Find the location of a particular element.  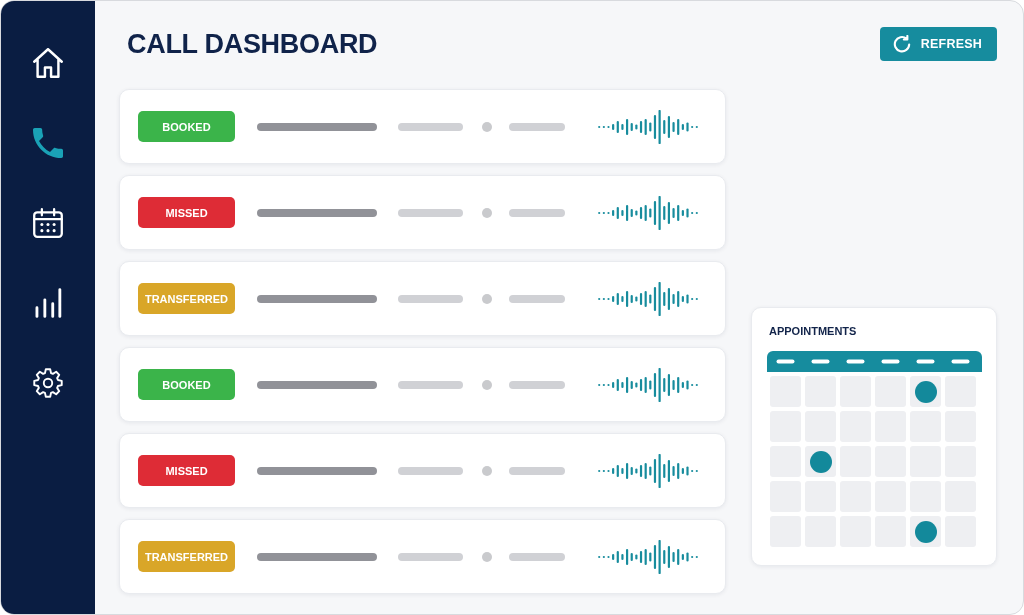

calendar-icon is located at coordinates (48, 223).